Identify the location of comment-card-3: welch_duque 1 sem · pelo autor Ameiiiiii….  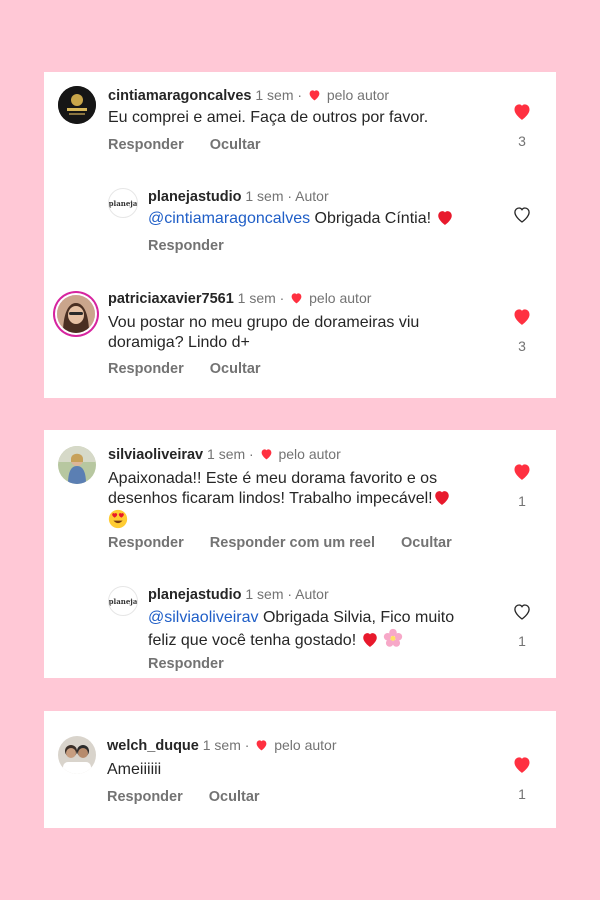
(300, 769).